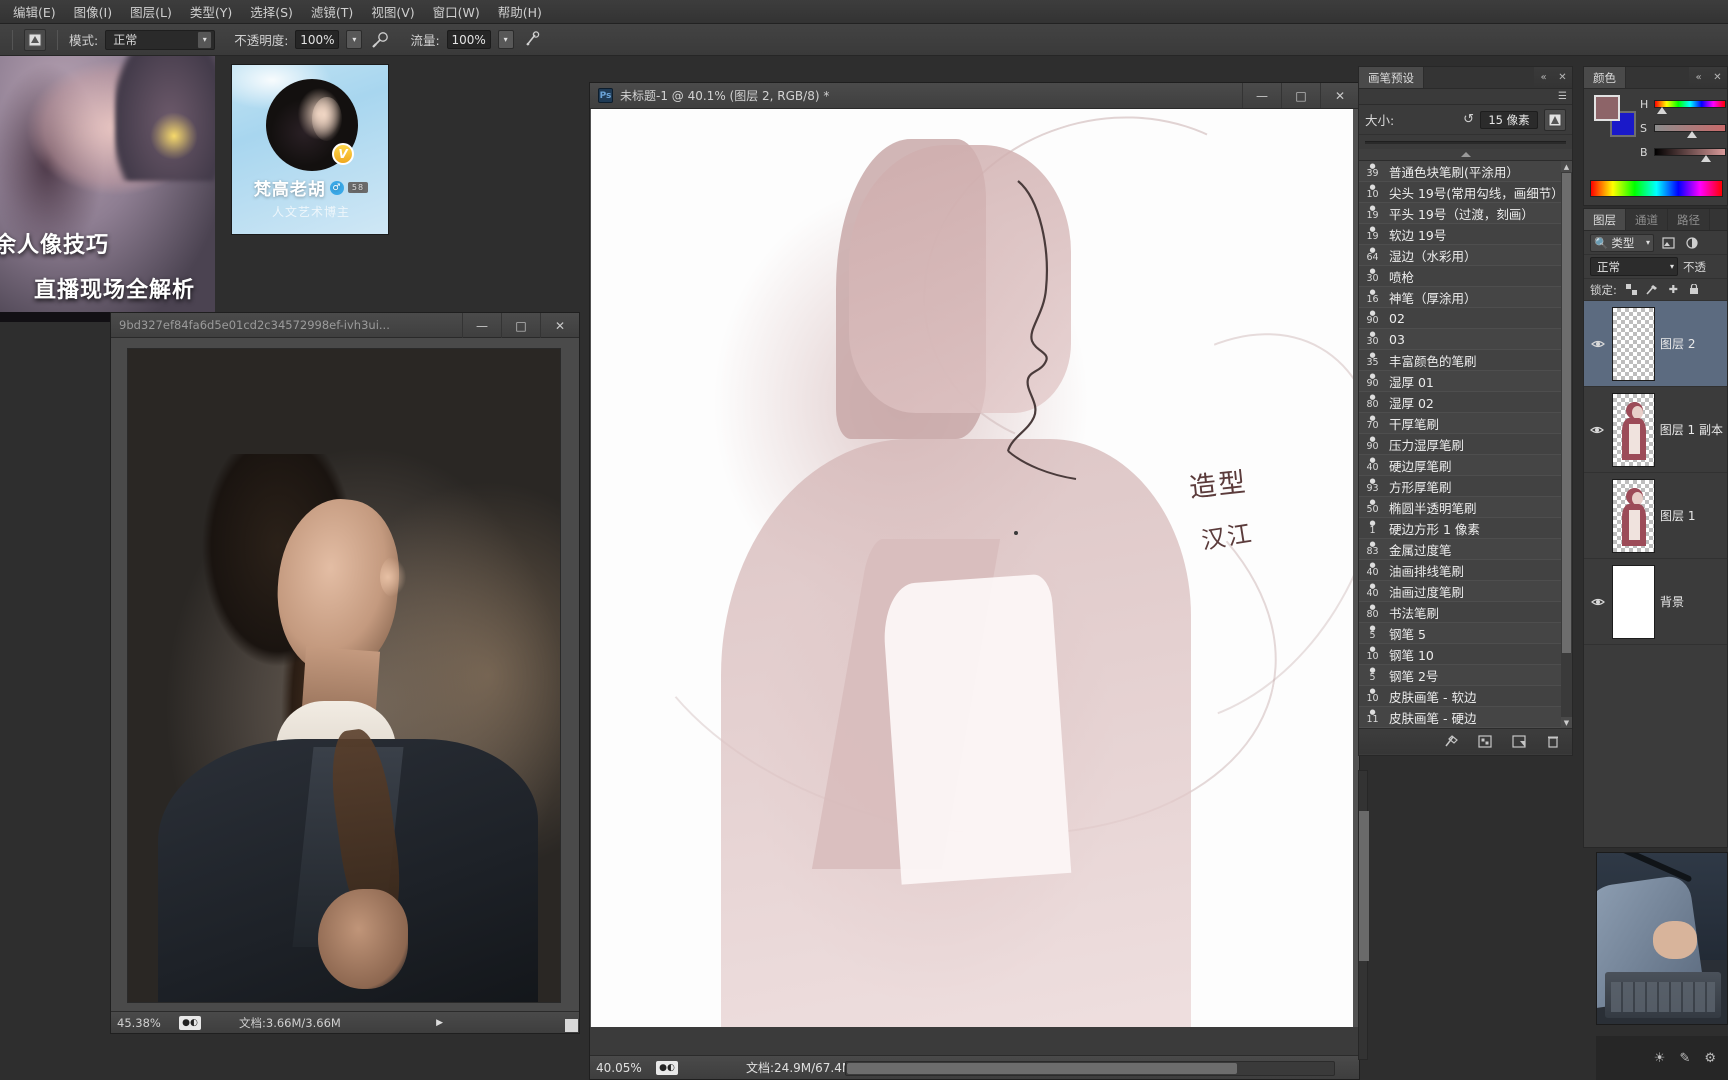 Image resolution: width=1728 pixels, height=1080 pixels. What do you see at coordinates (1465, 528) in the screenshot?
I see `brush-preset-item: ● 1 硬边方形 1 像素` at bounding box center [1465, 528].